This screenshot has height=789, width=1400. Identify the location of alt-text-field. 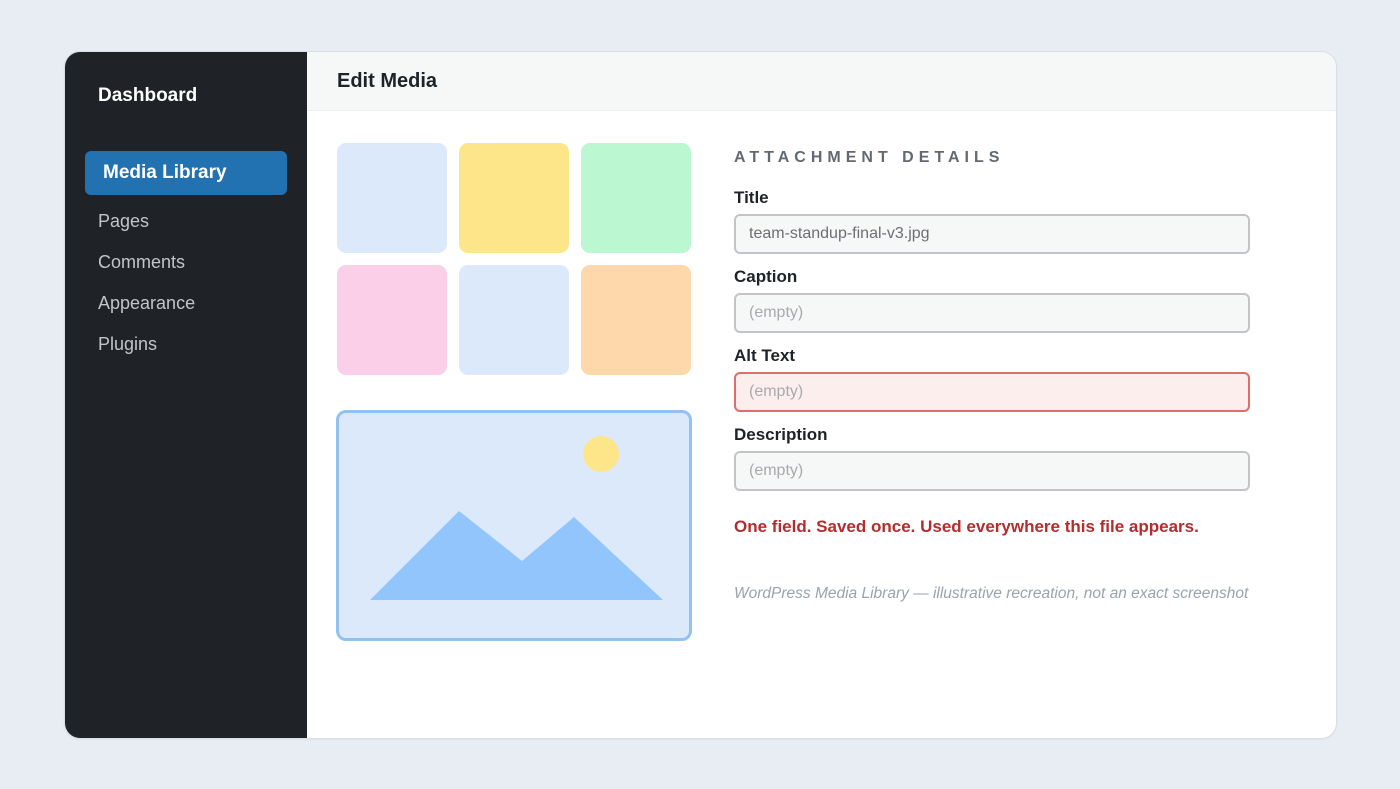
(992, 392).